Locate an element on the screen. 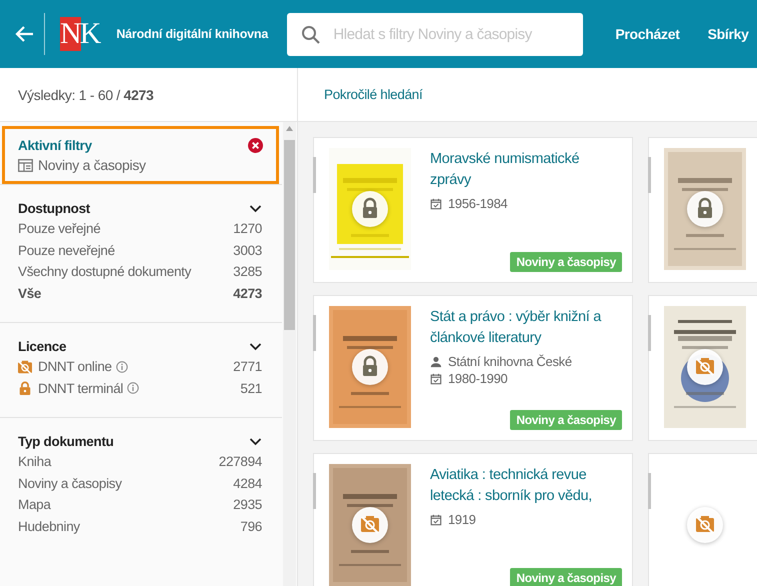  facet-option: Kniha 227894 is located at coordinates (140, 461).